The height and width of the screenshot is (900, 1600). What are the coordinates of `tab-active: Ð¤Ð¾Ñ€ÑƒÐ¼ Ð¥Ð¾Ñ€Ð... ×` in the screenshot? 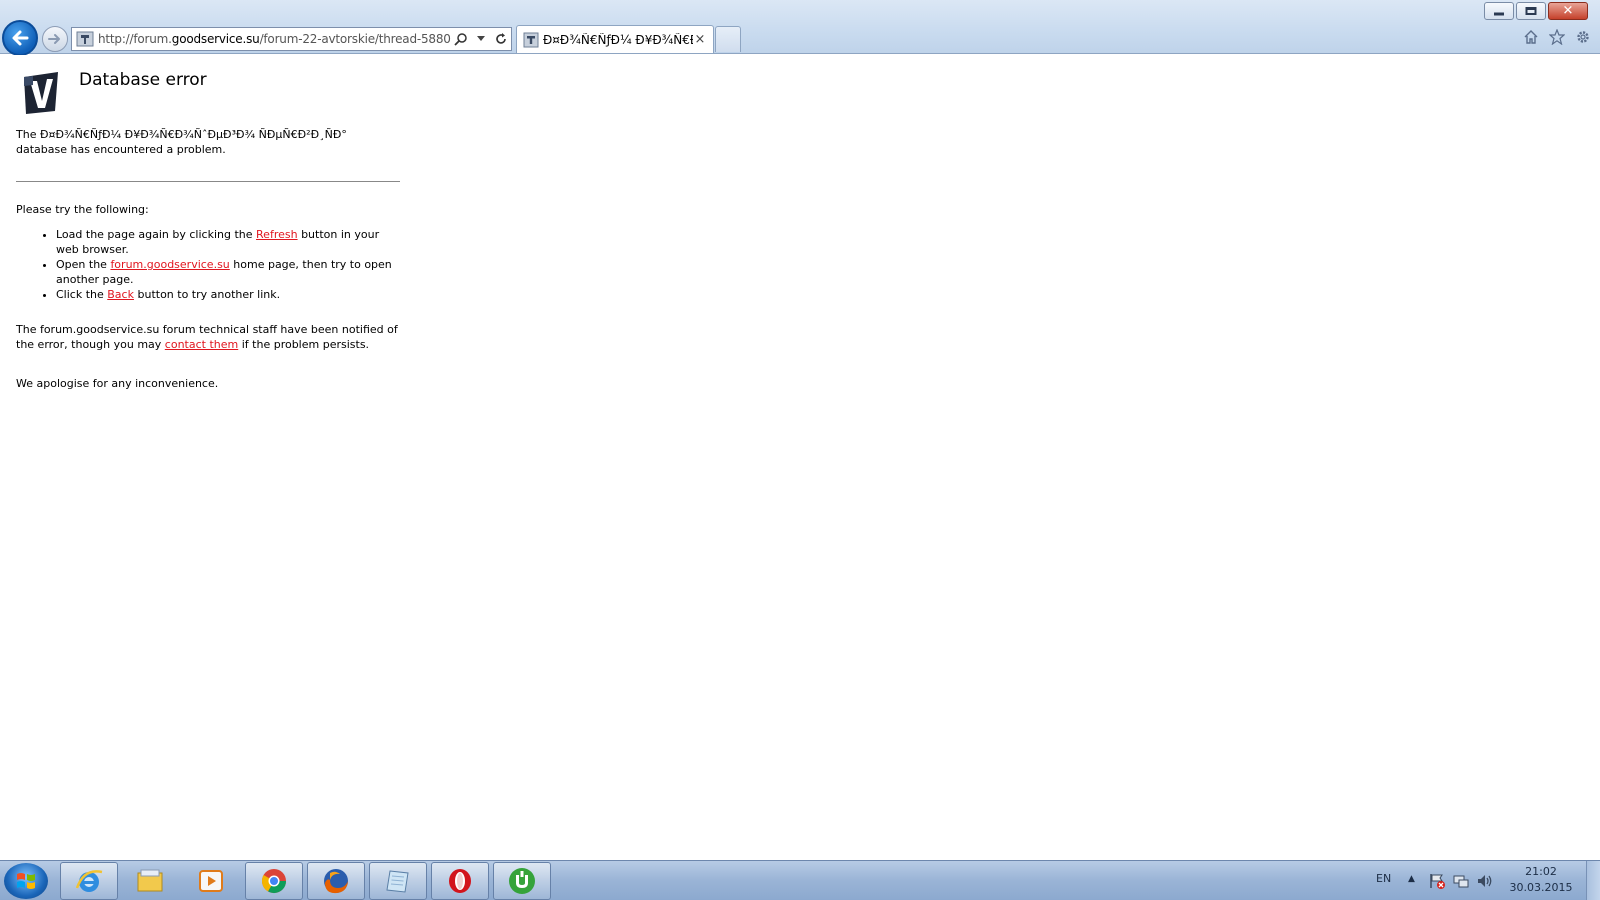 It's located at (615, 39).